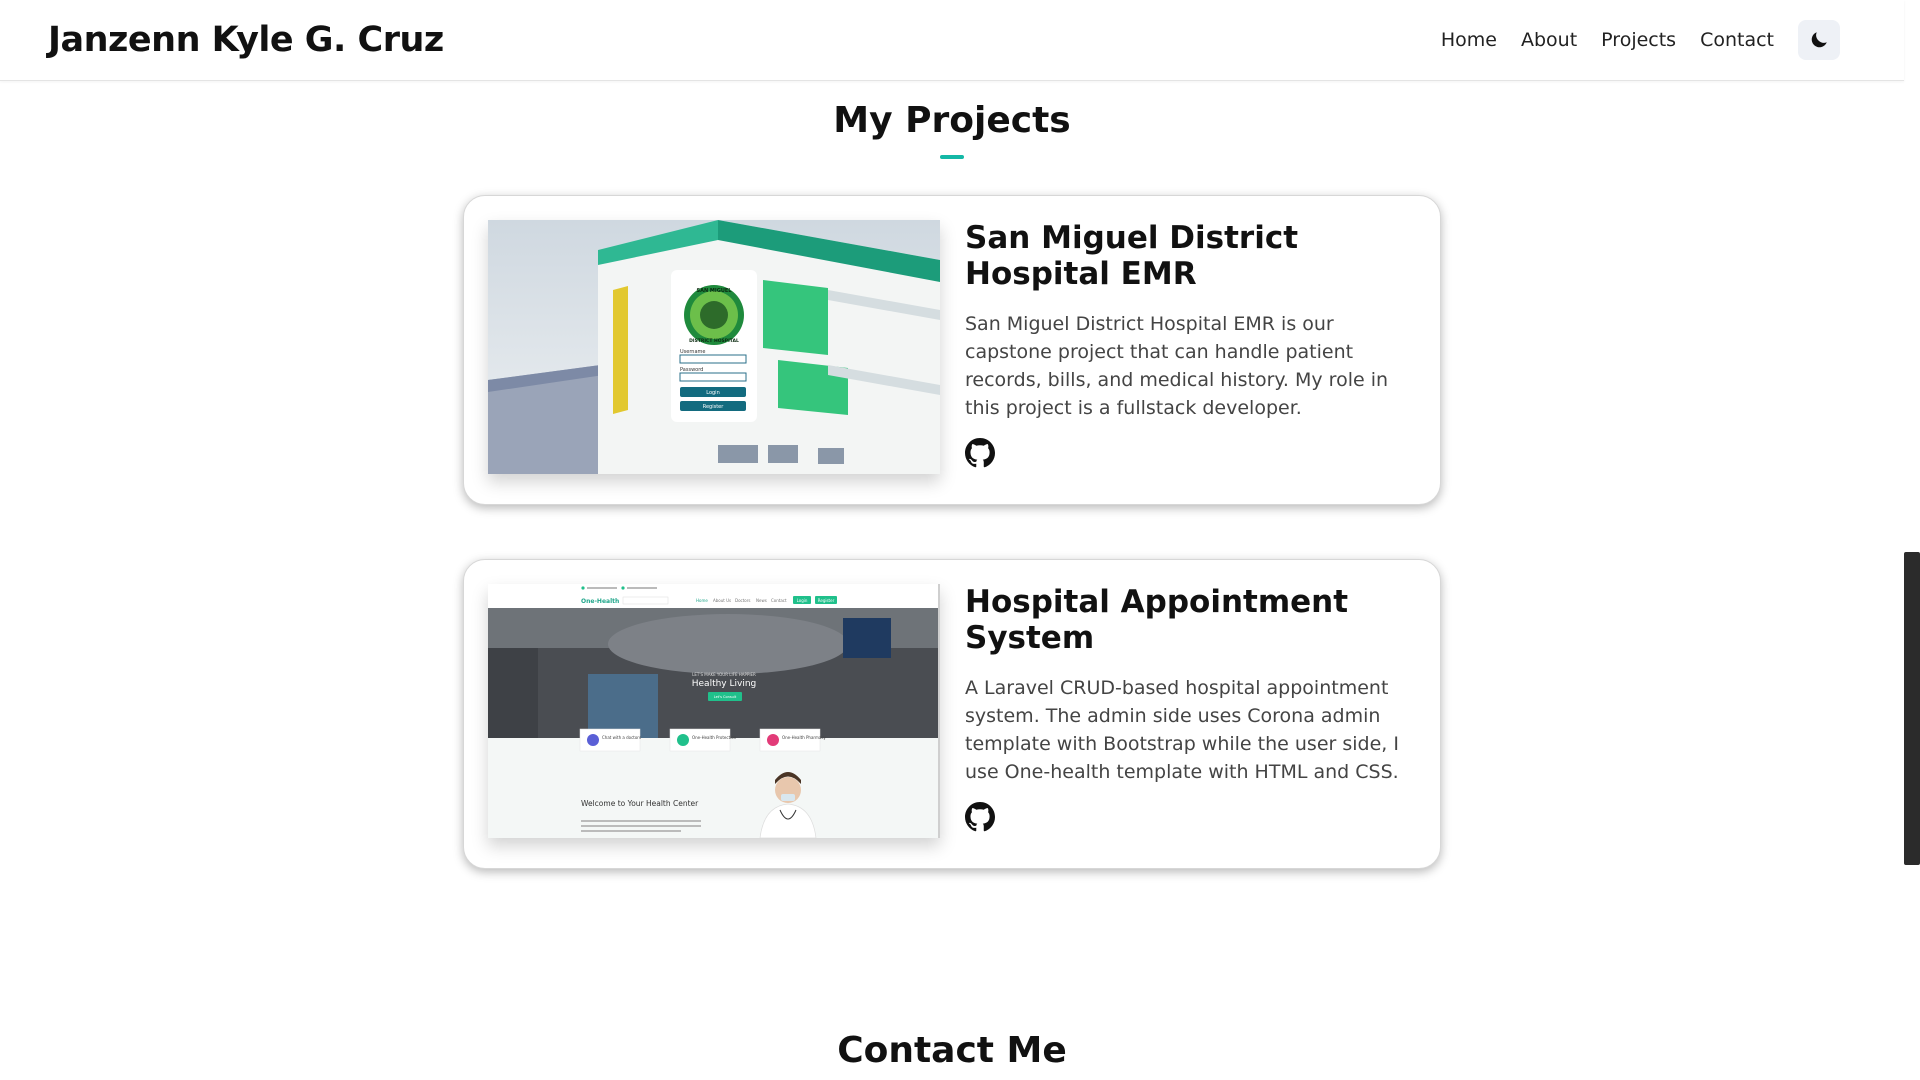 This screenshot has width=1920, height=1080. What do you see at coordinates (1549, 40) in the screenshot?
I see `nav-about-link: About` at bounding box center [1549, 40].